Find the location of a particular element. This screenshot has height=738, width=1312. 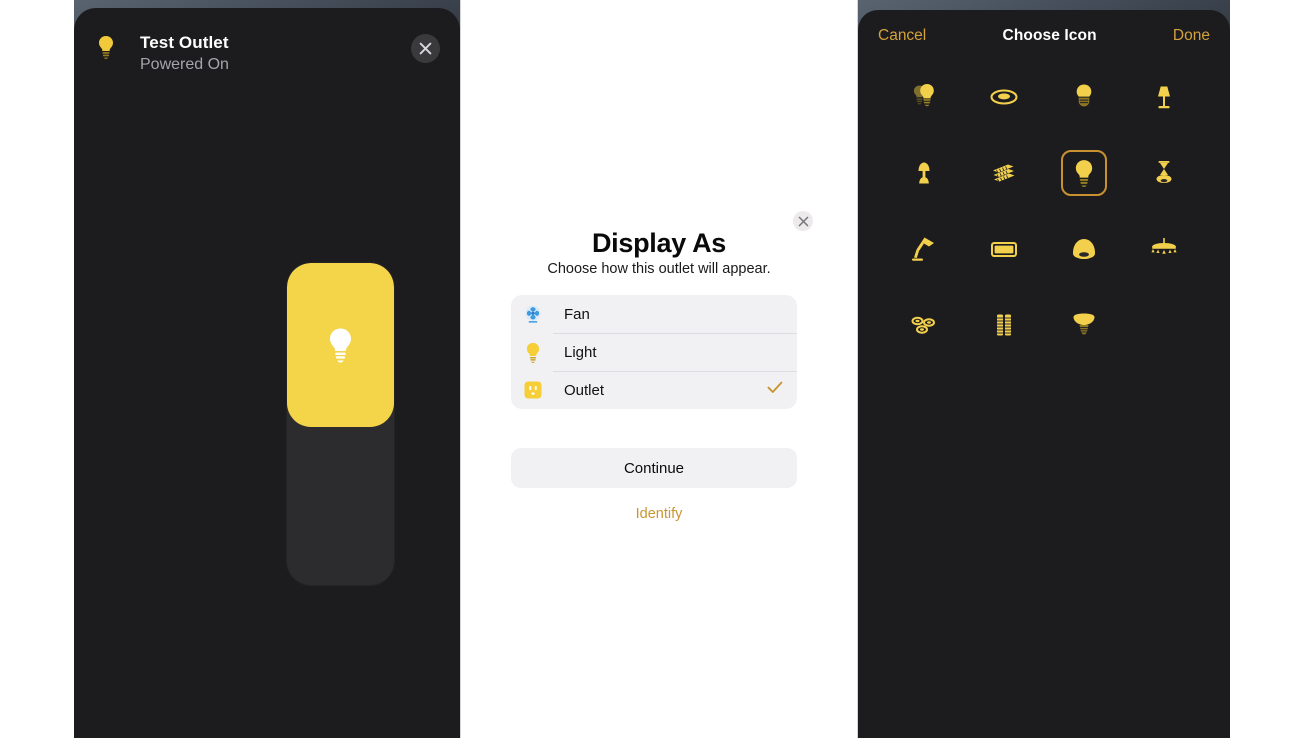

recessed-lights-icon is located at coordinates (923, 325).